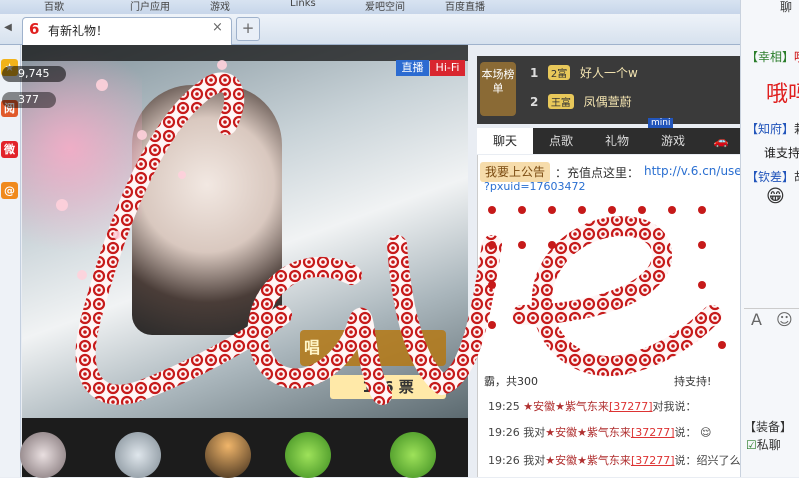 The height and width of the screenshot is (478, 799). I want to click on side-tag: 【知府】, so click(770, 129).